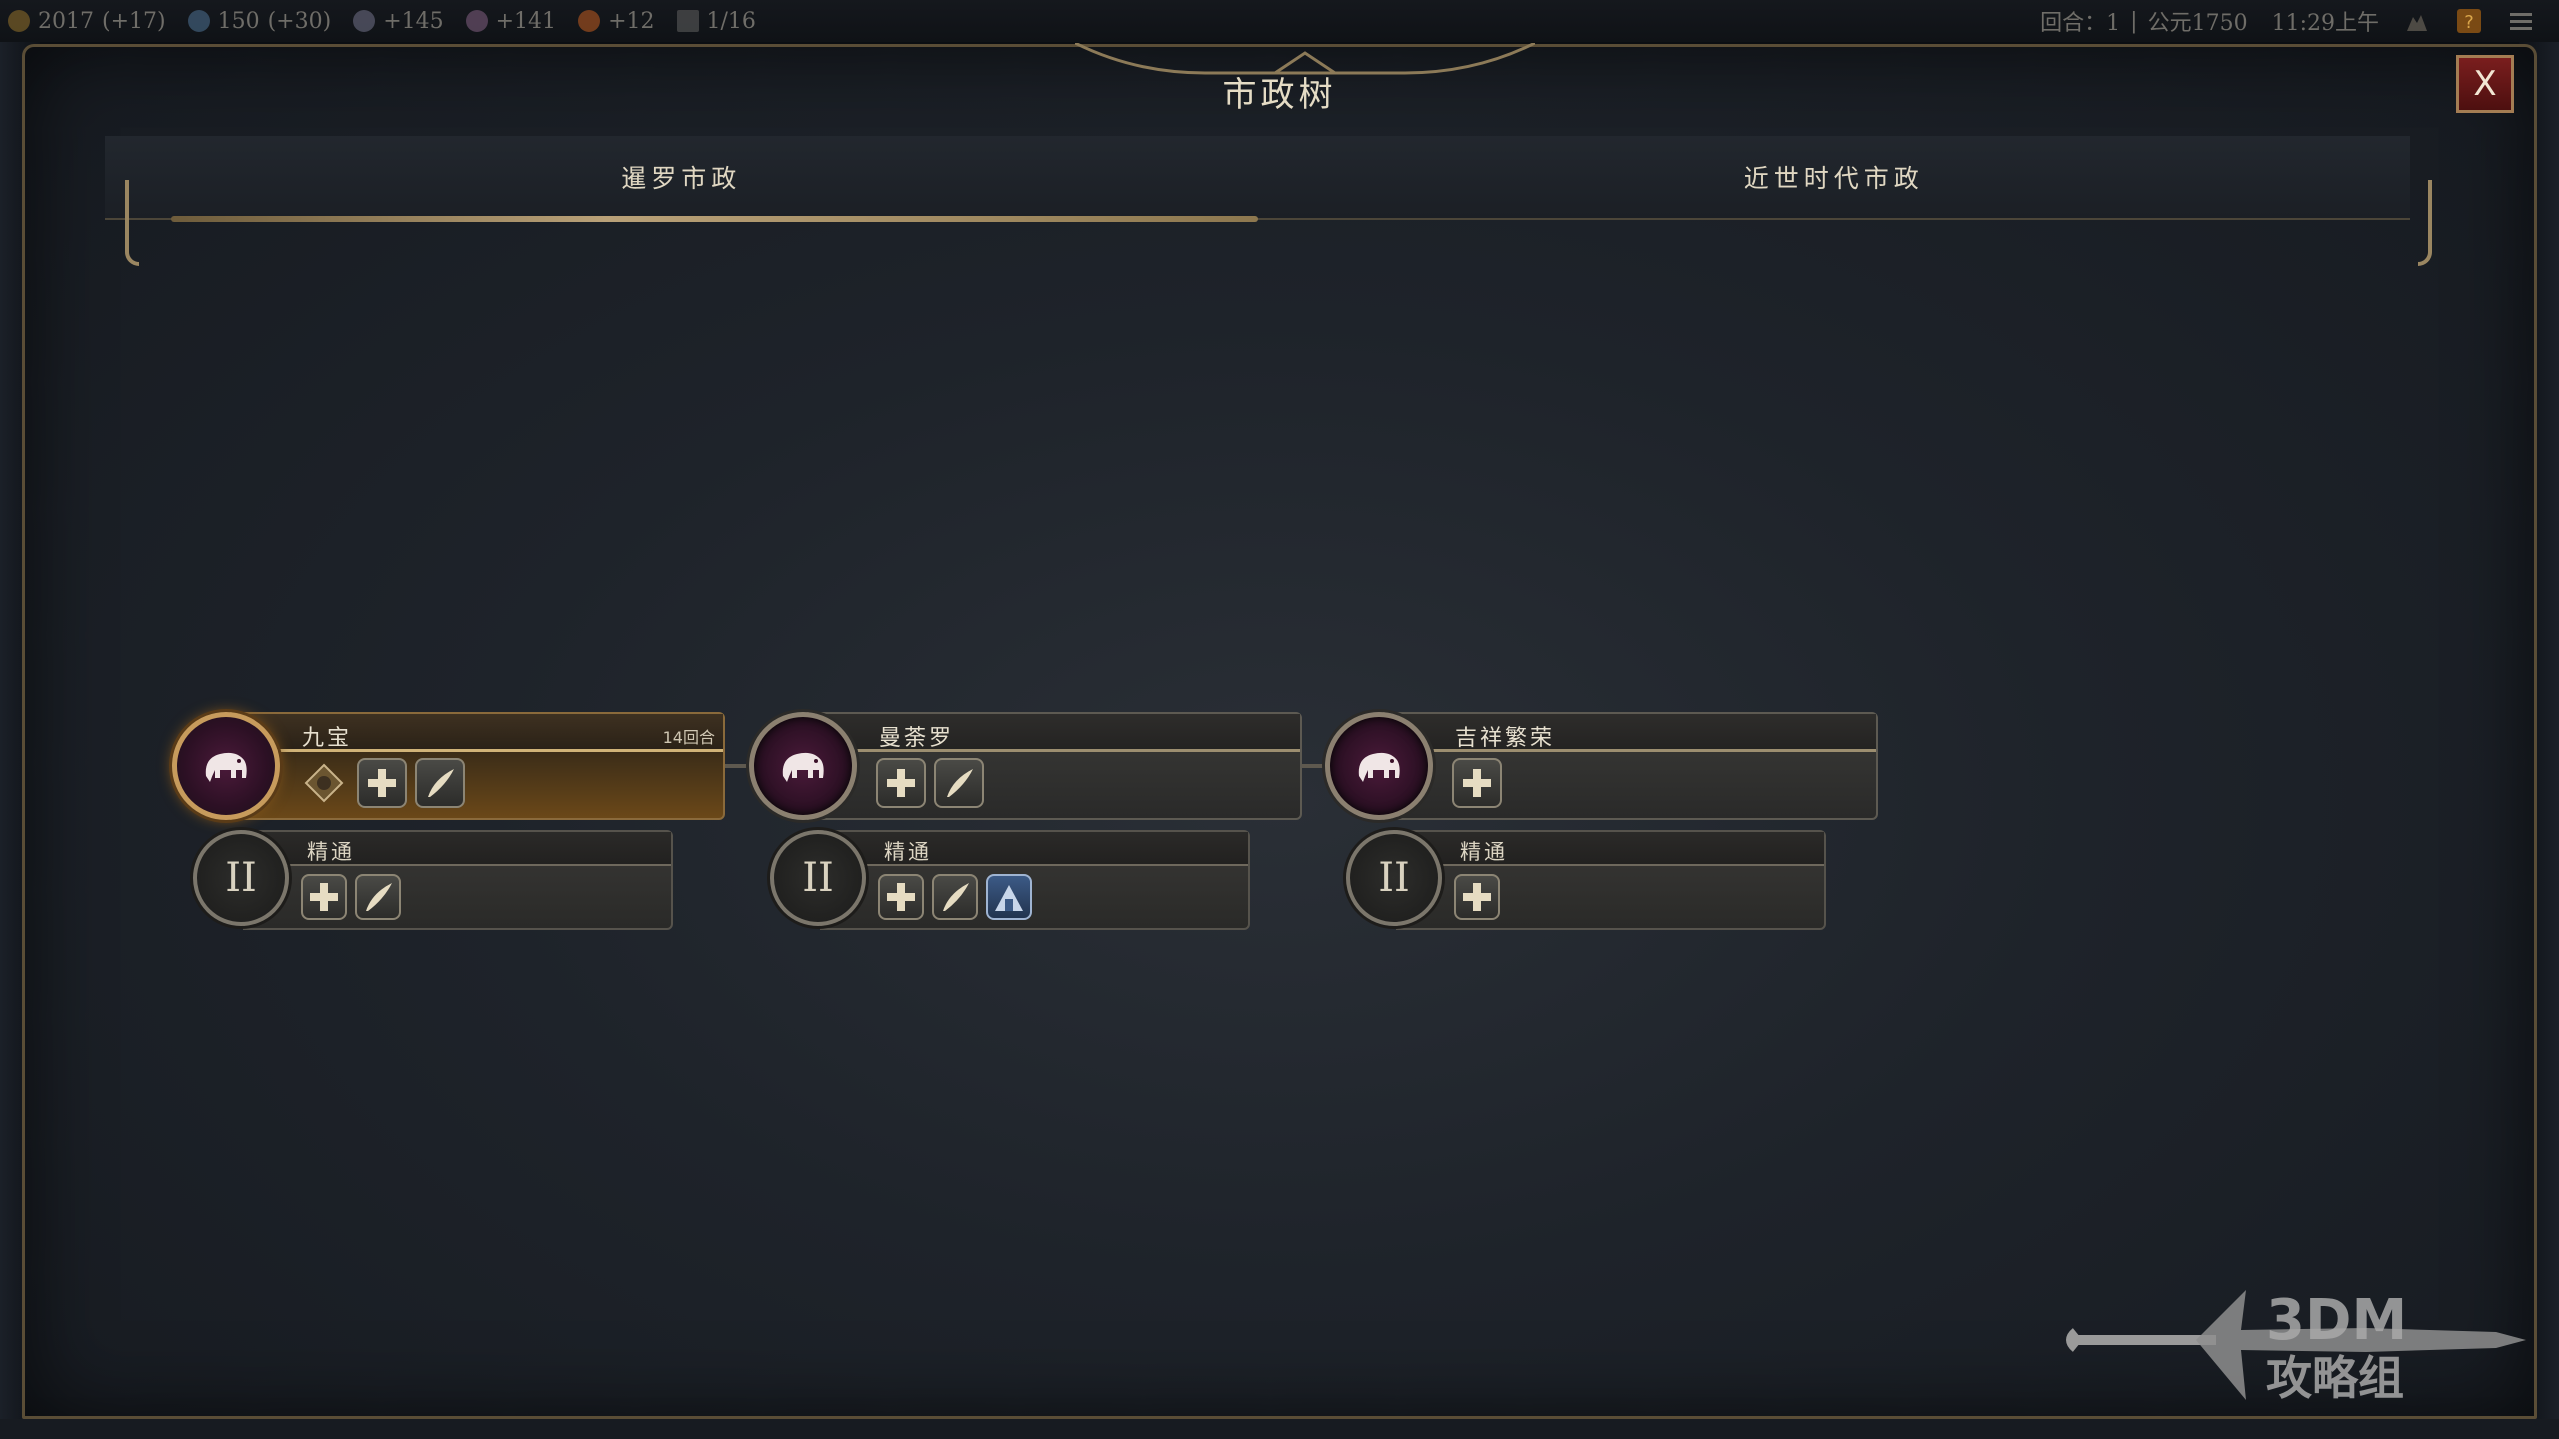 This screenshot has height=1439, width=2559. I want to click on leader-icon, so click(2417, 21).